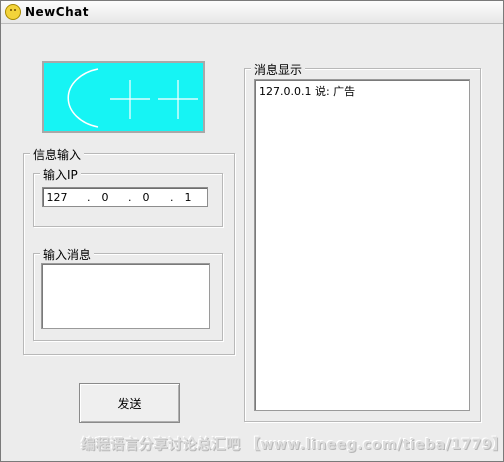 This screenshot has width=504, height=462. What do you see at coordinates (292, 445) in the screenshot?
I see `watermark: 编程语言分享讨论总汇吧 【www.lineeg.com/tieba/1779】` at bounding box center [292, 445].